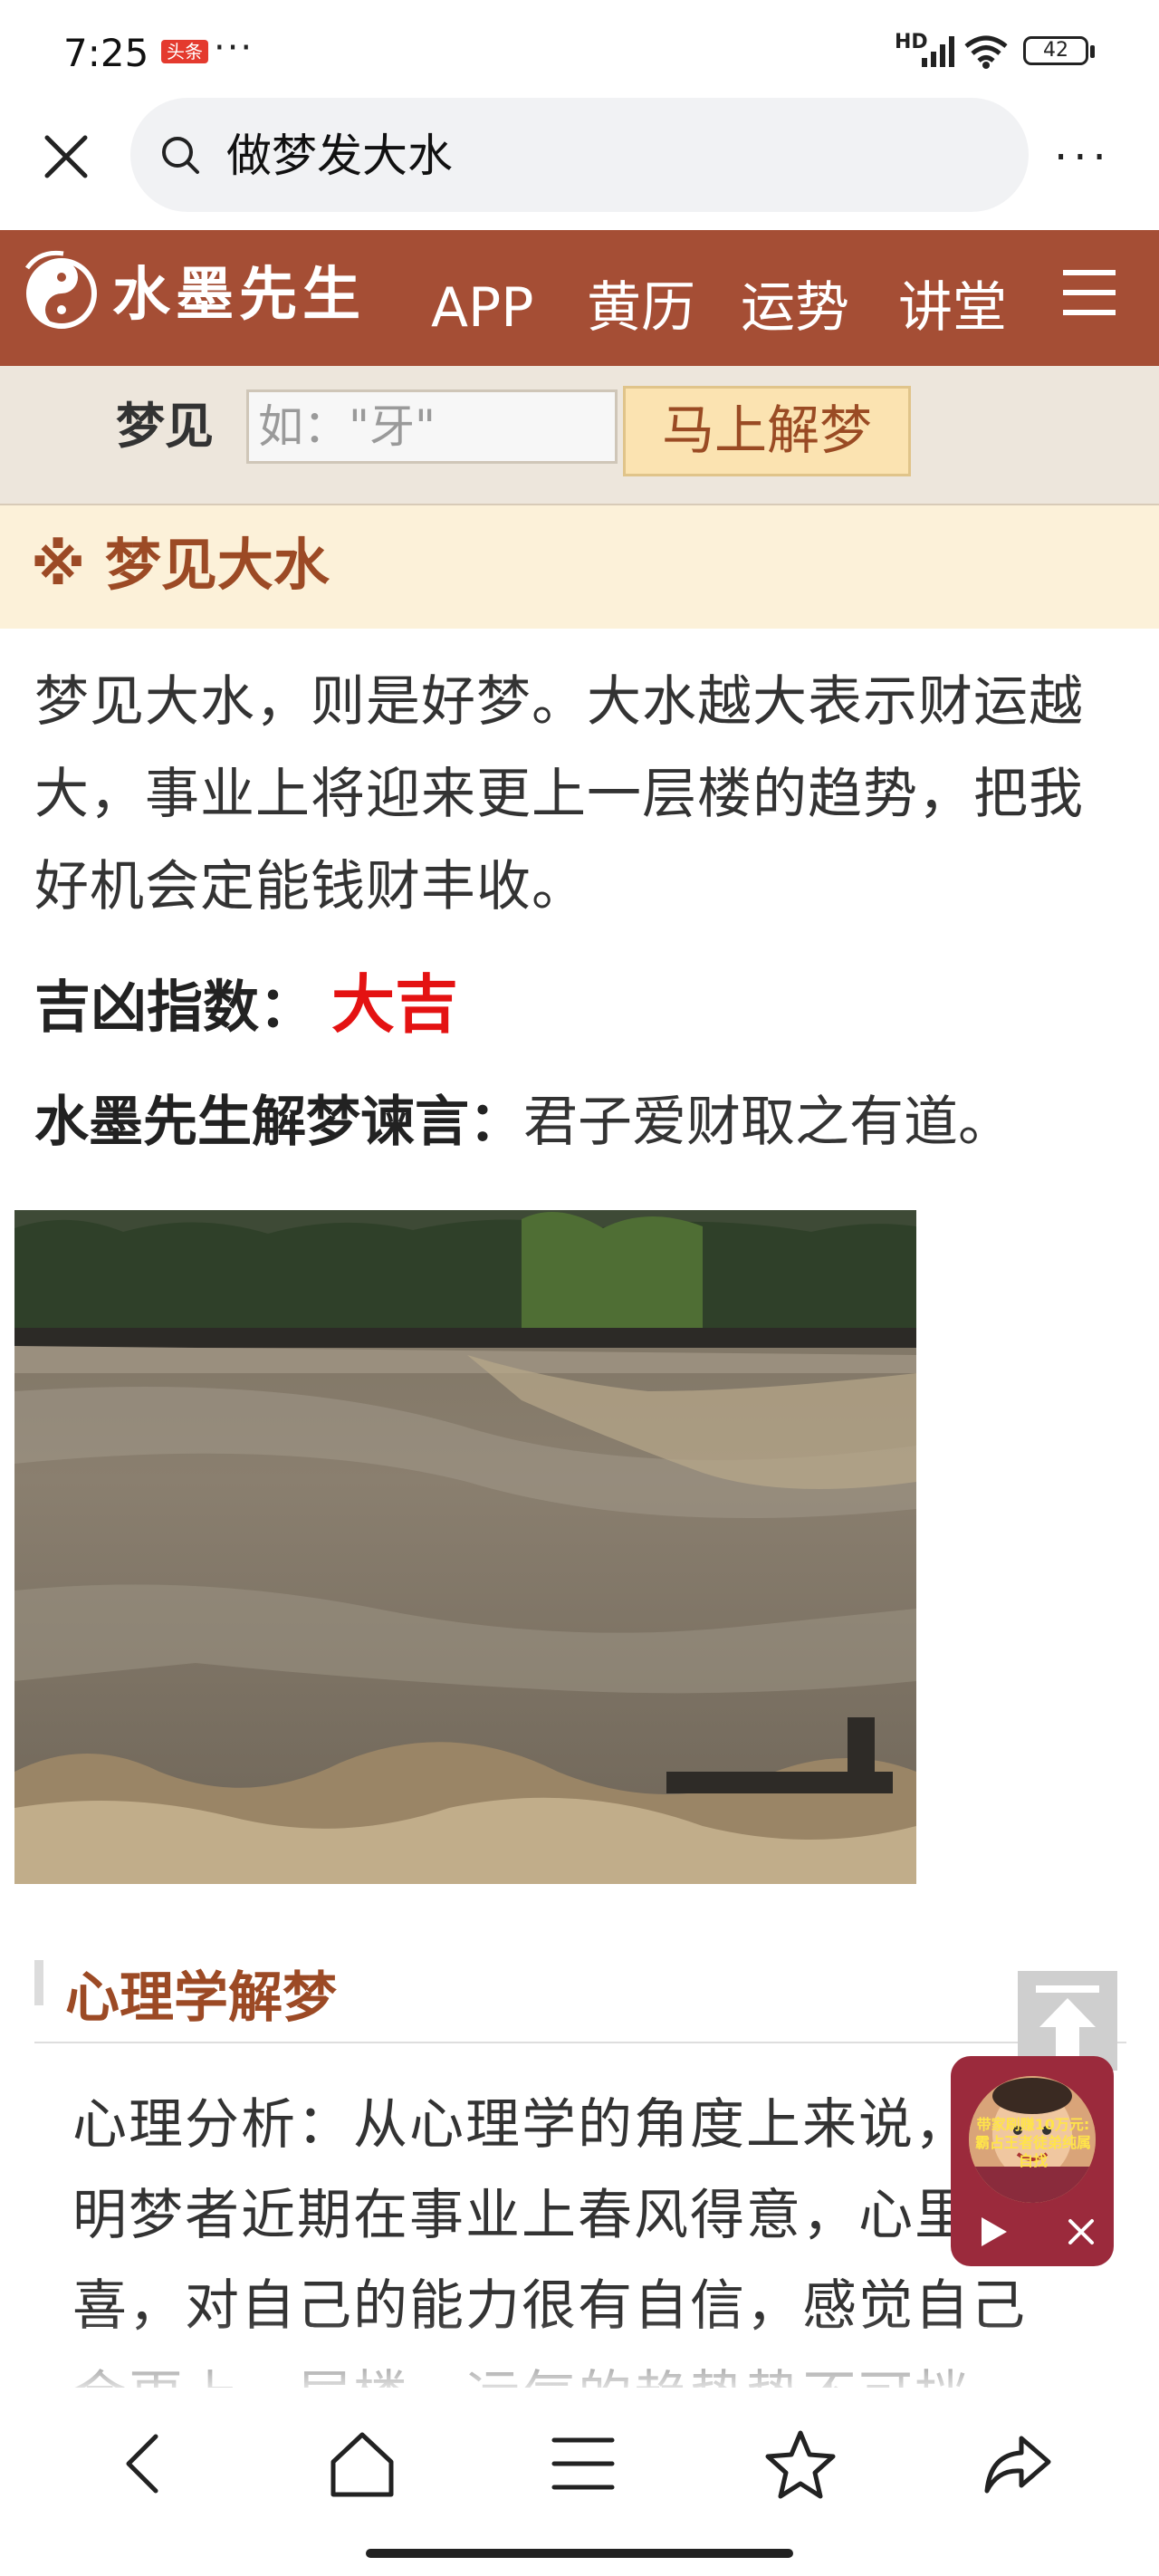 The image size is (1159, 2576). What do you see at coordinates (583, 2463) in the screenshot?
I see `tabs-menu-icon` at bounding box center [583, 2463].